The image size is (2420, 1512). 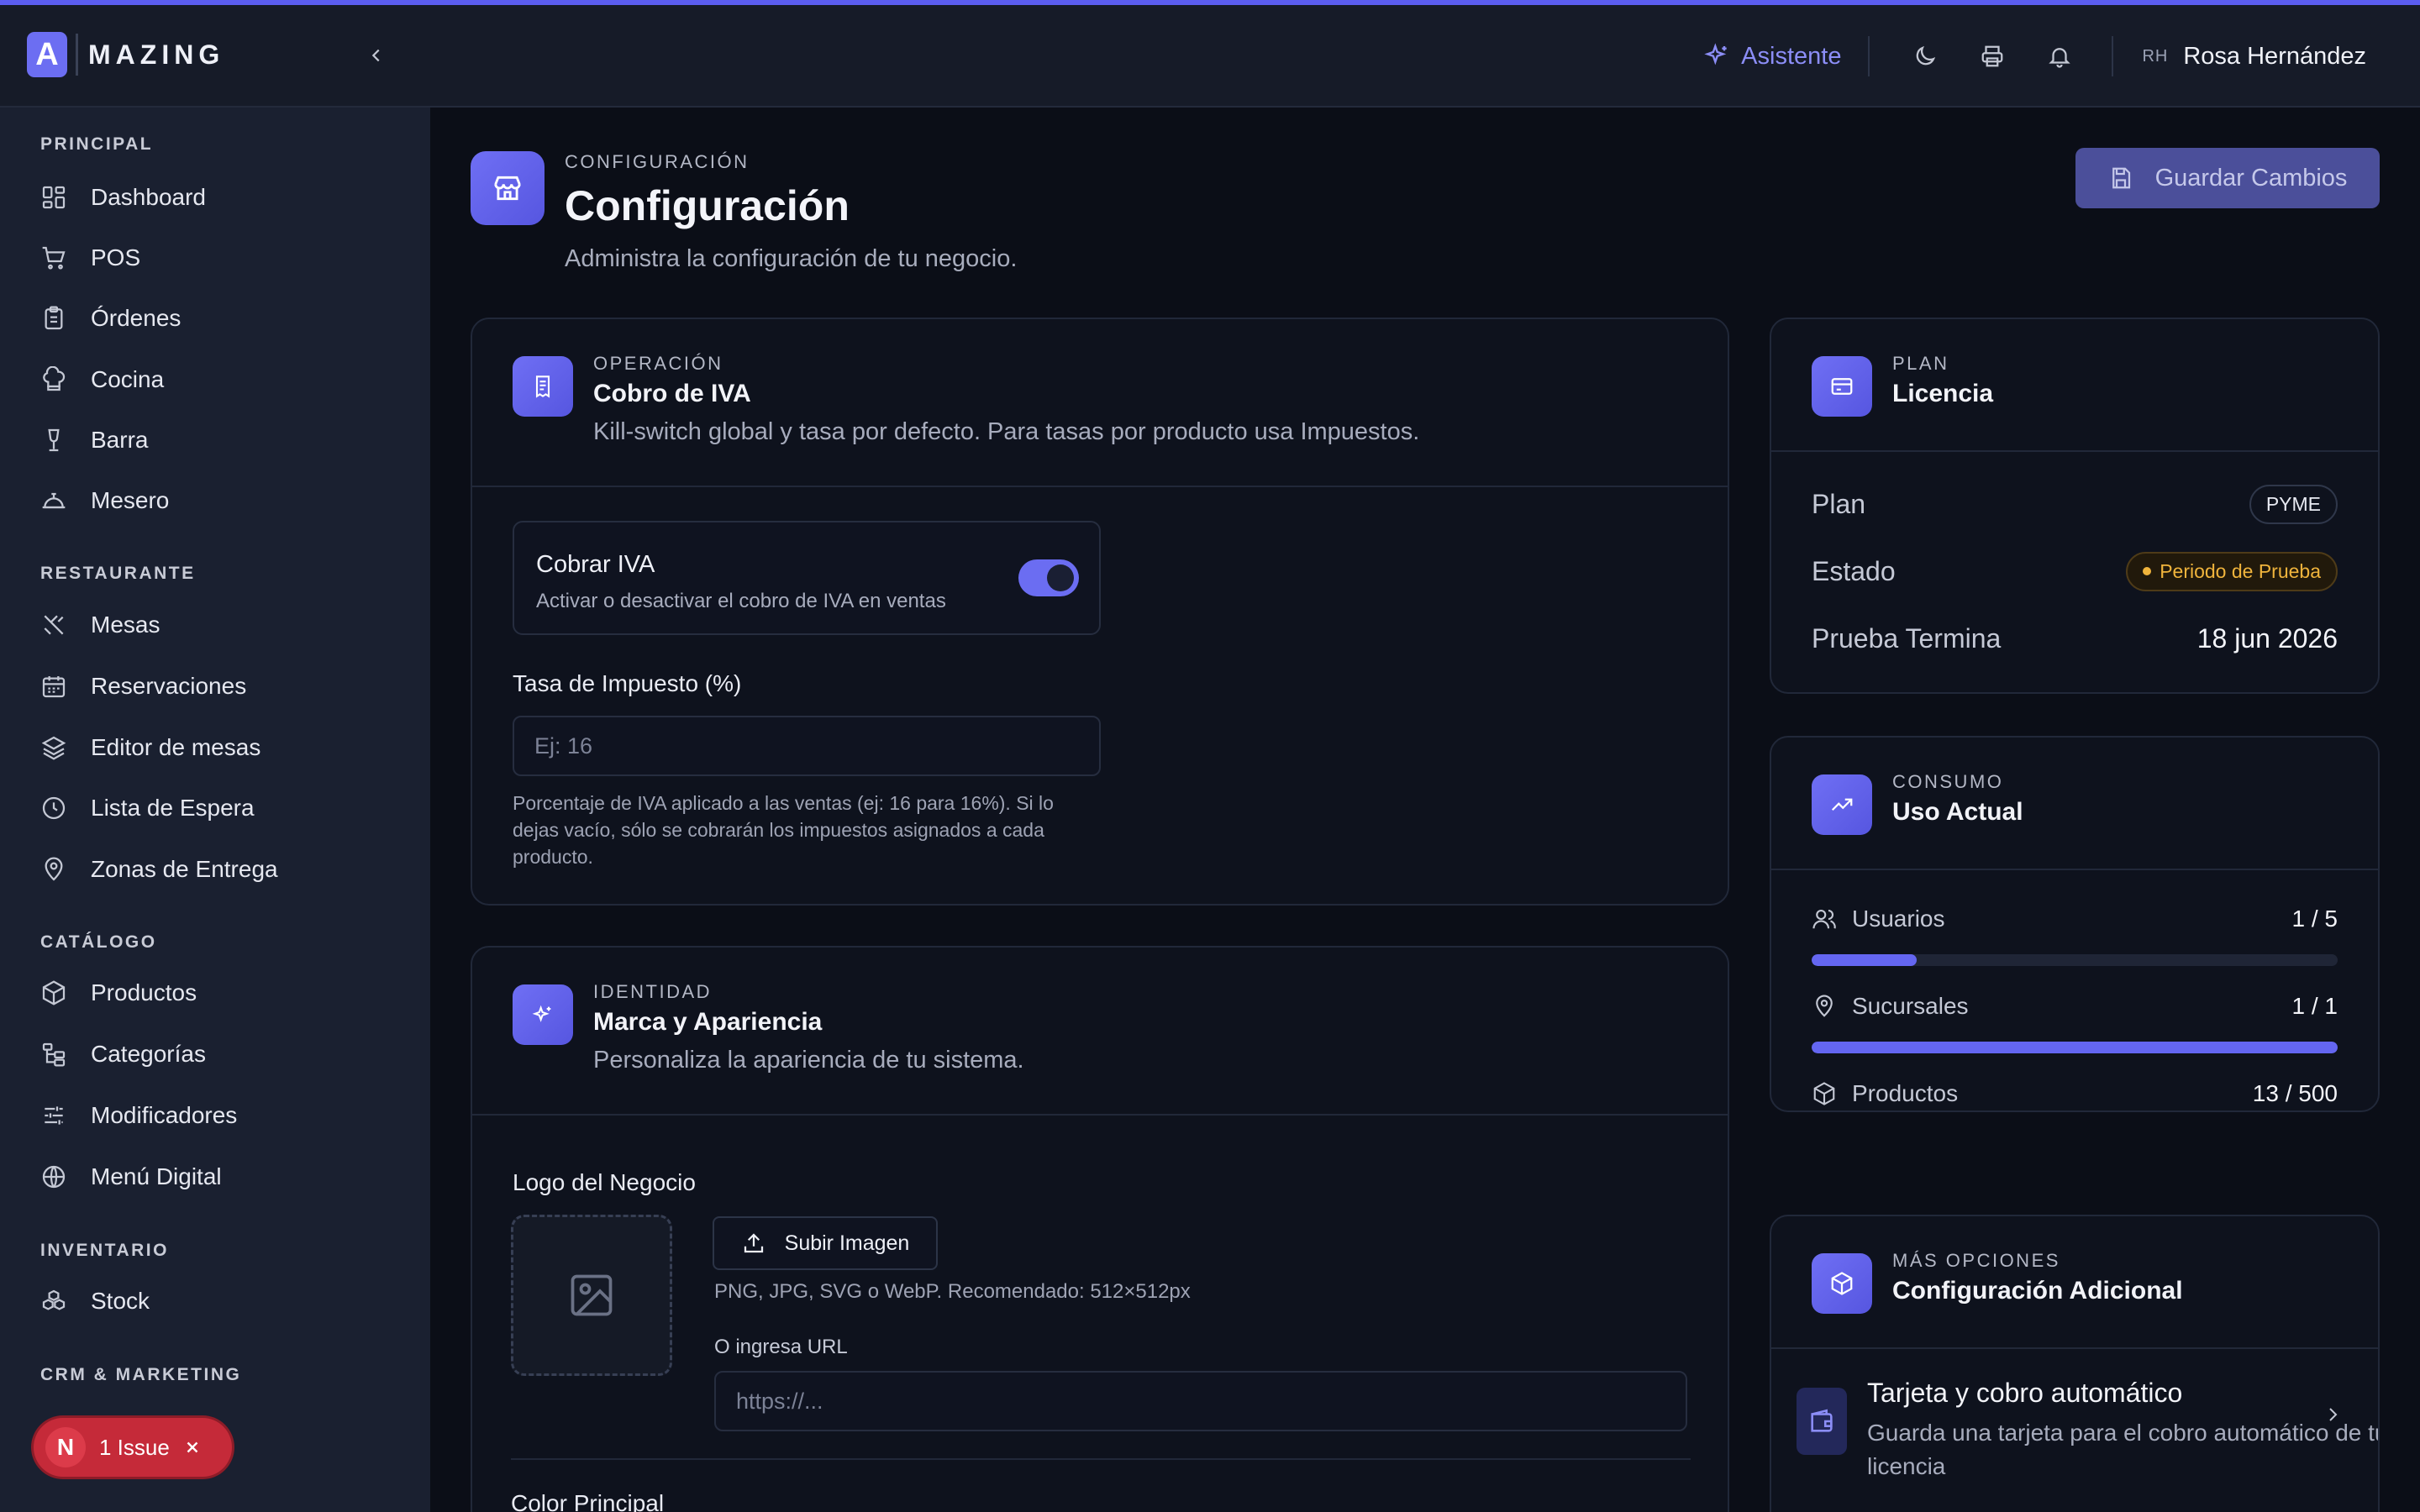 What do you see at coordinates (1992, 56) in the screenshot?
I see `print-button` at bounding box center [1992, 56].